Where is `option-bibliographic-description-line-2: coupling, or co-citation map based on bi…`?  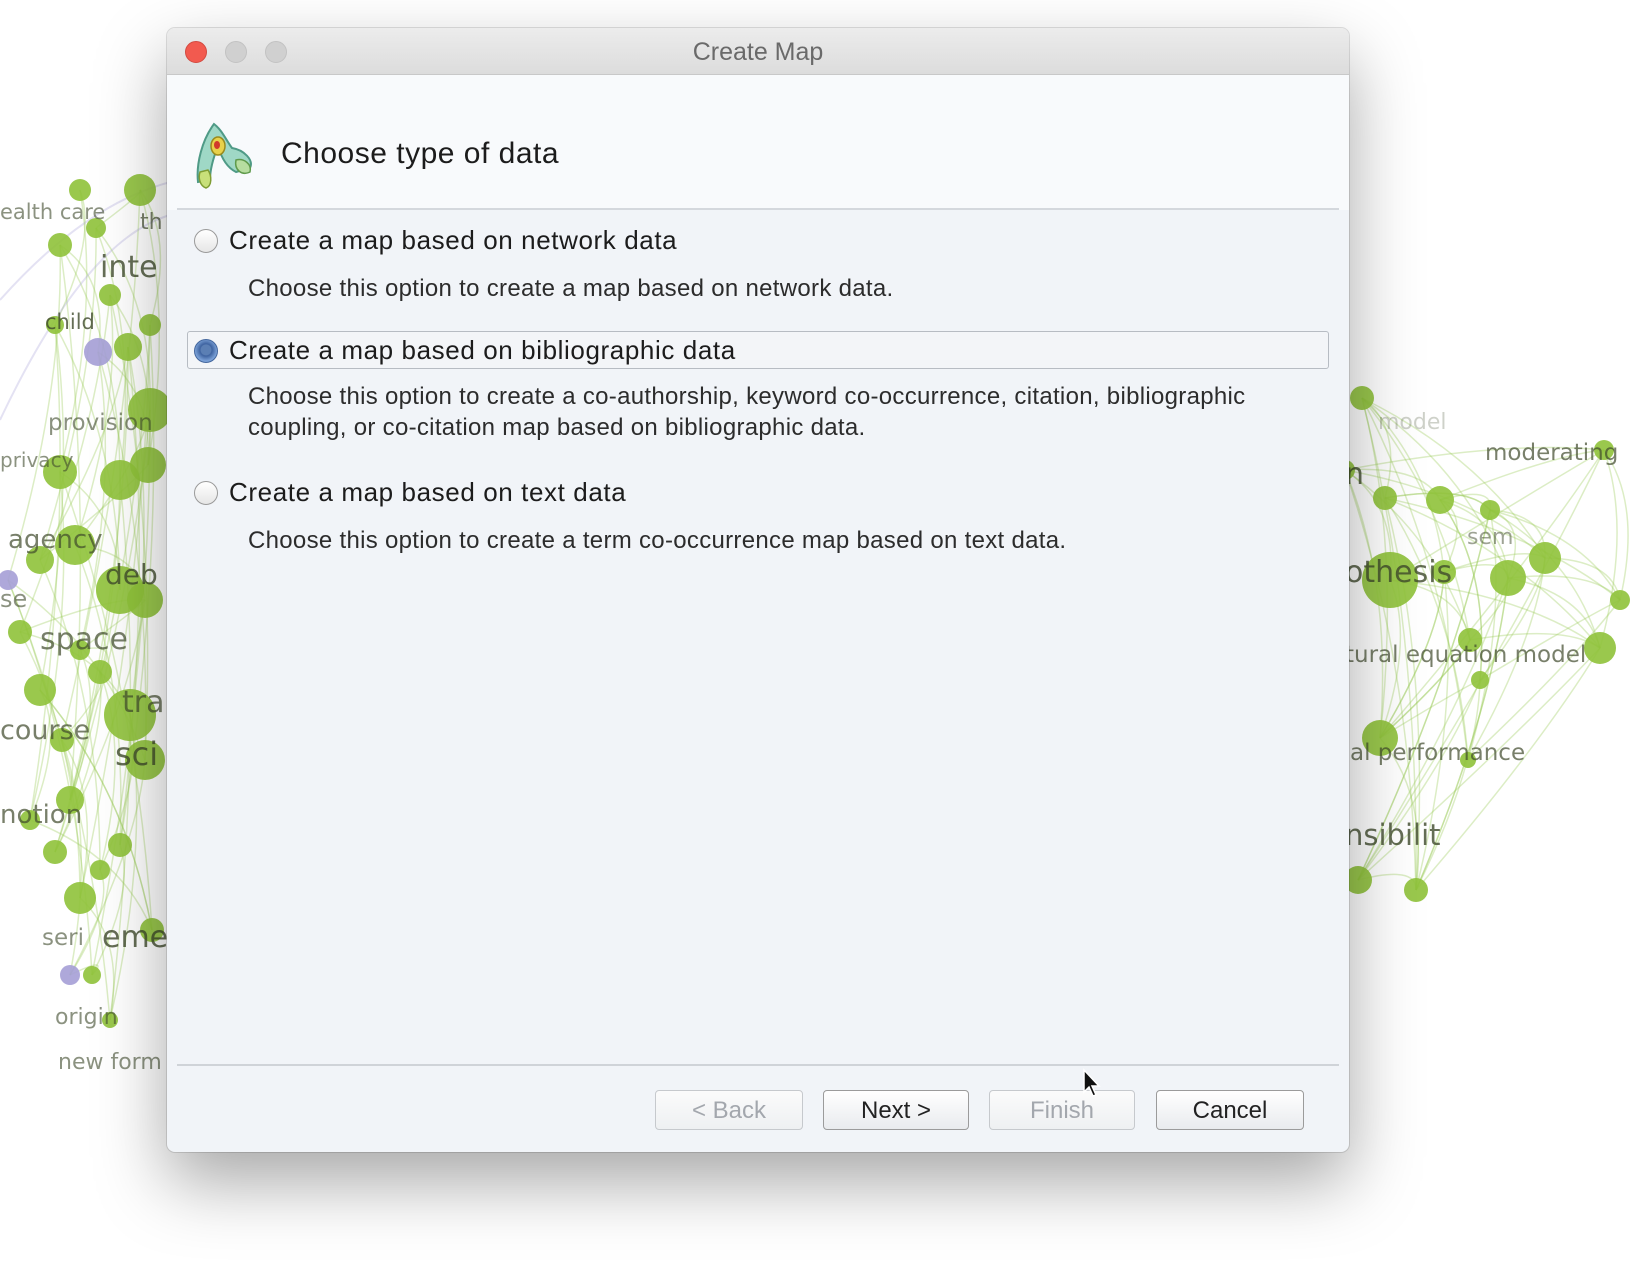 option-bibliographic-description-line-2: coupling, or co-citation map based on bi… is located at coordinates (557, 427).